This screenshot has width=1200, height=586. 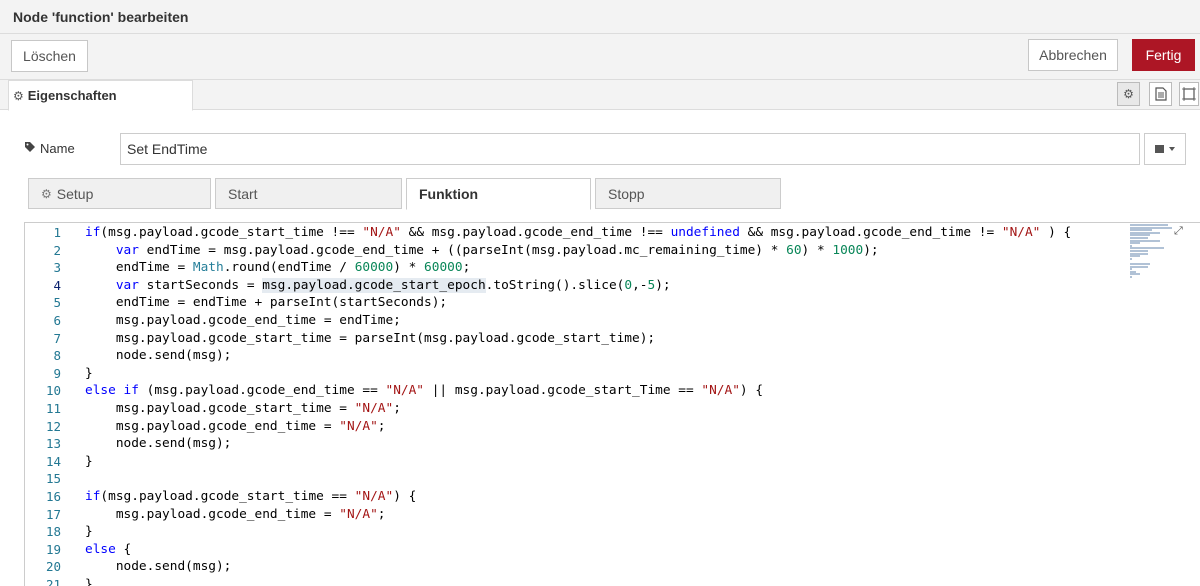 What do you see at coordinates (75, 193) in the screenshot?
I see `tab-setup-label: Setup` at bounding box center [75, 193].